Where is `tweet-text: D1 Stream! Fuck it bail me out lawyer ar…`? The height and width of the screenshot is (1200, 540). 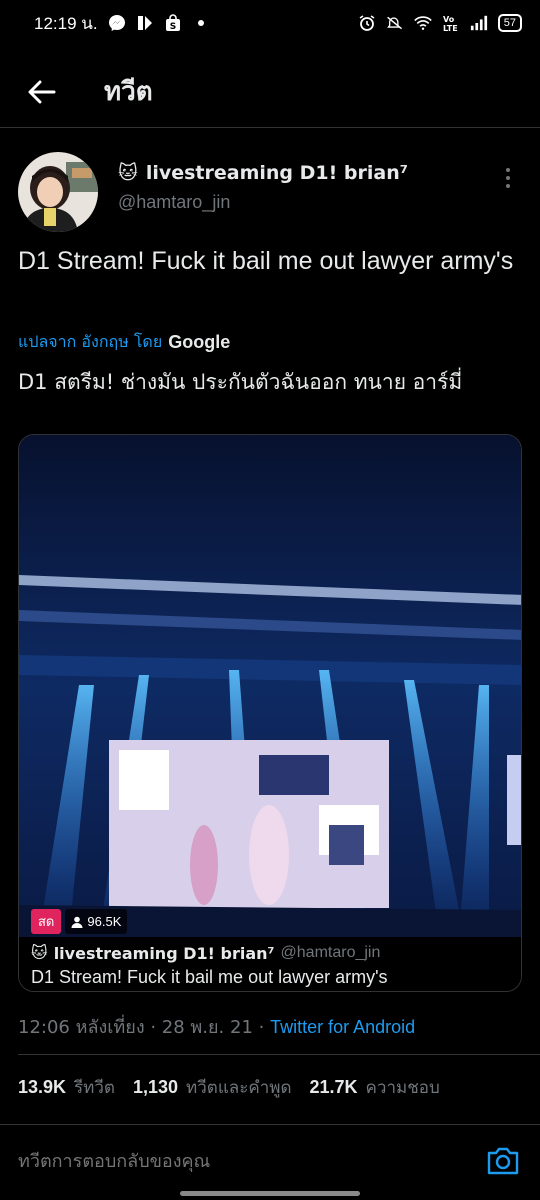
tweet-text: D1 Stream! Fuck it bail me out lawyer ar… is located at coordinates (266, 261).